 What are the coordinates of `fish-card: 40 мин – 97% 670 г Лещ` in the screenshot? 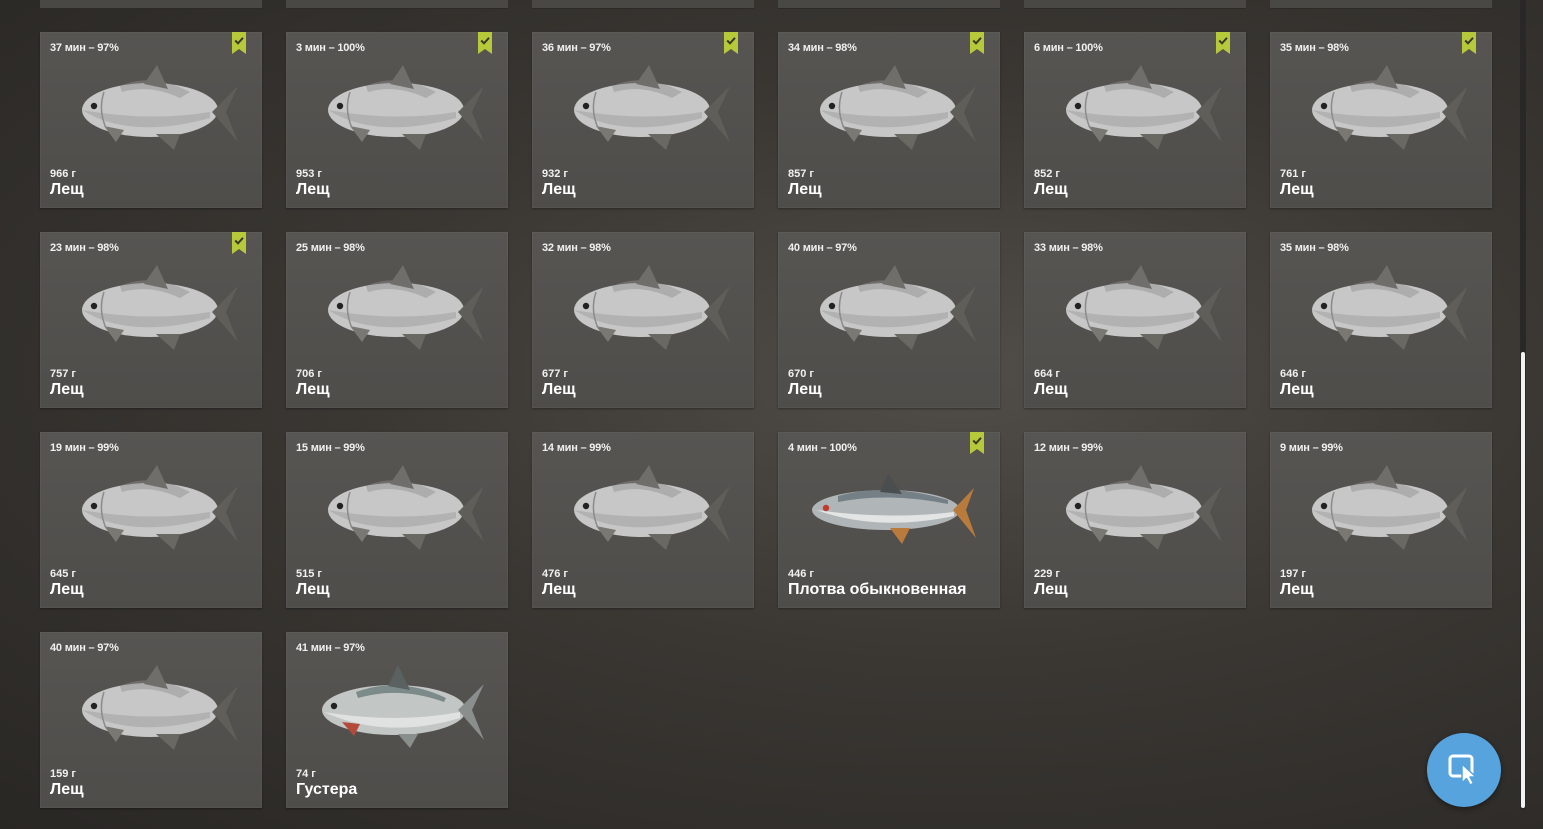 It's located at (889, 320).